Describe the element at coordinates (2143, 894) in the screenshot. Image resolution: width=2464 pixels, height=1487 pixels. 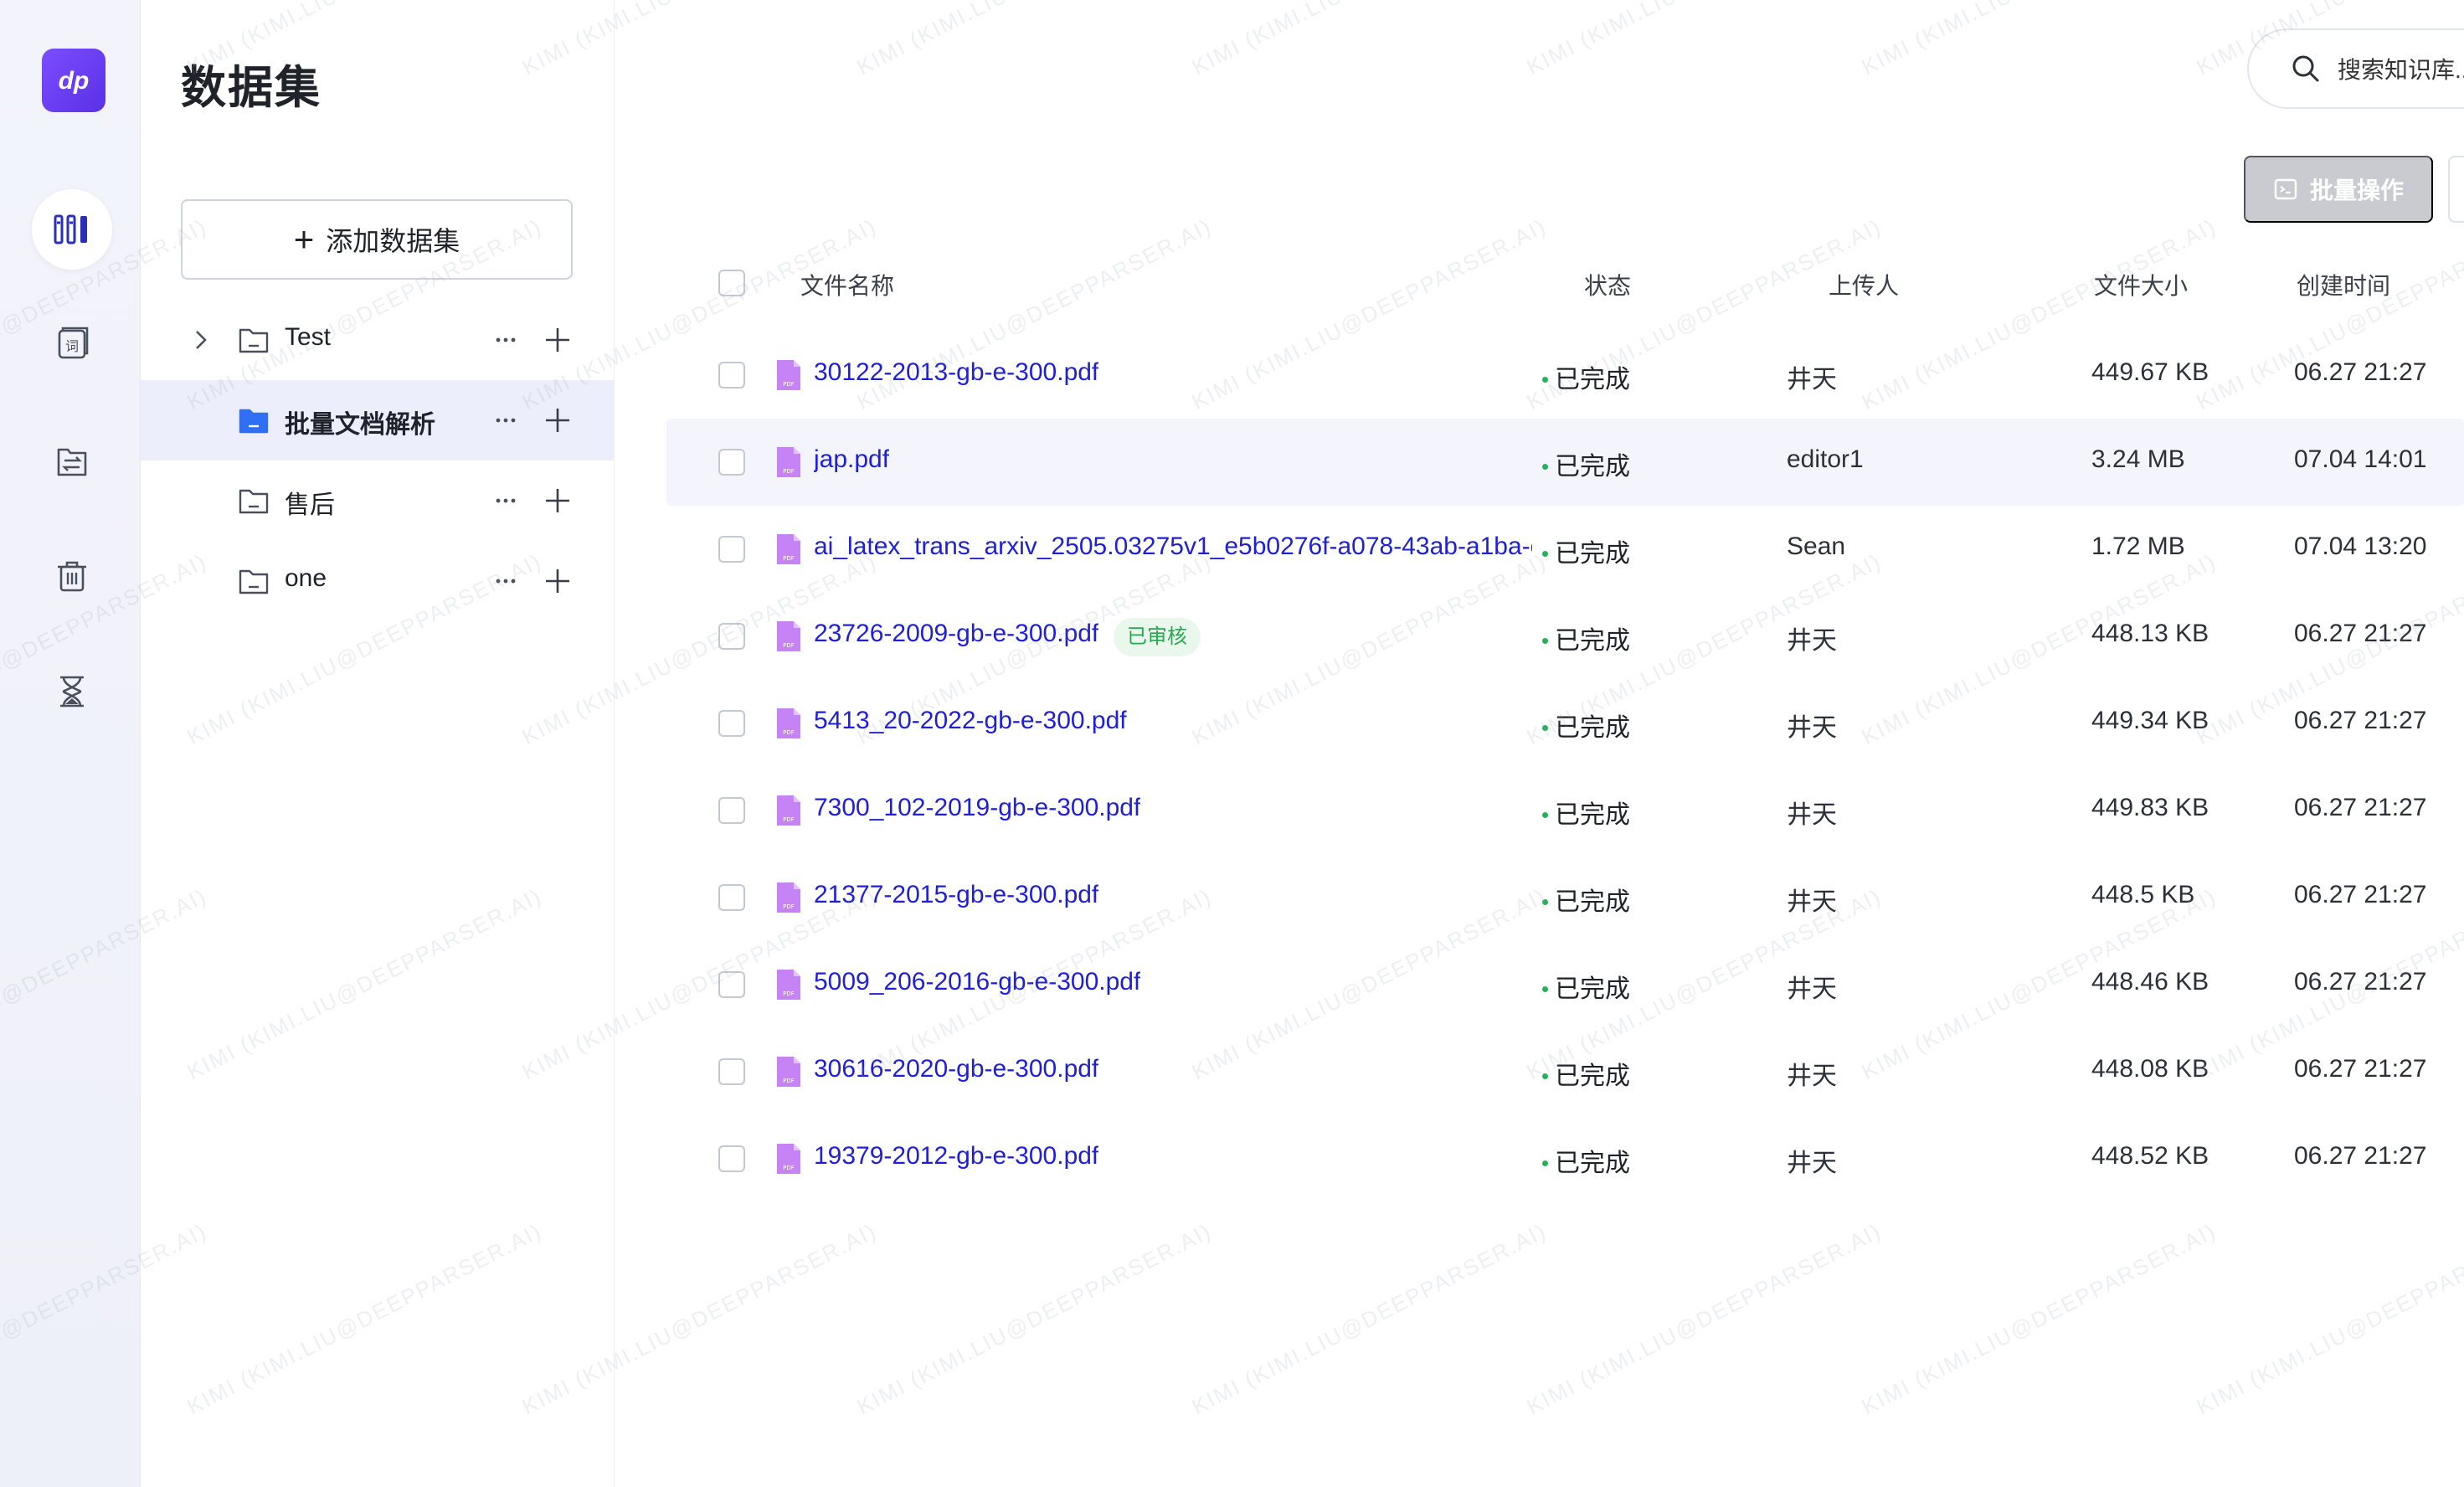
I see `file-size-cell: 448.5 KB` at that location.